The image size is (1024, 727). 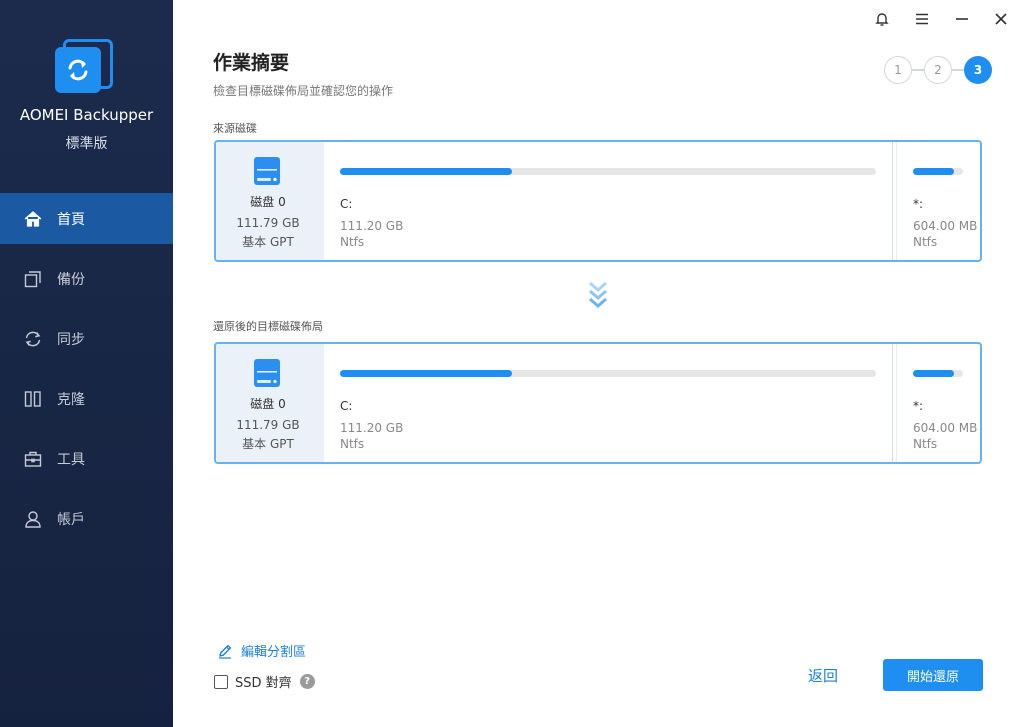 What do you see at coordinates (86, 518) in the screenshot?
I see `sidebar-item-account: 帳戶` at bounding box center [86, 518].